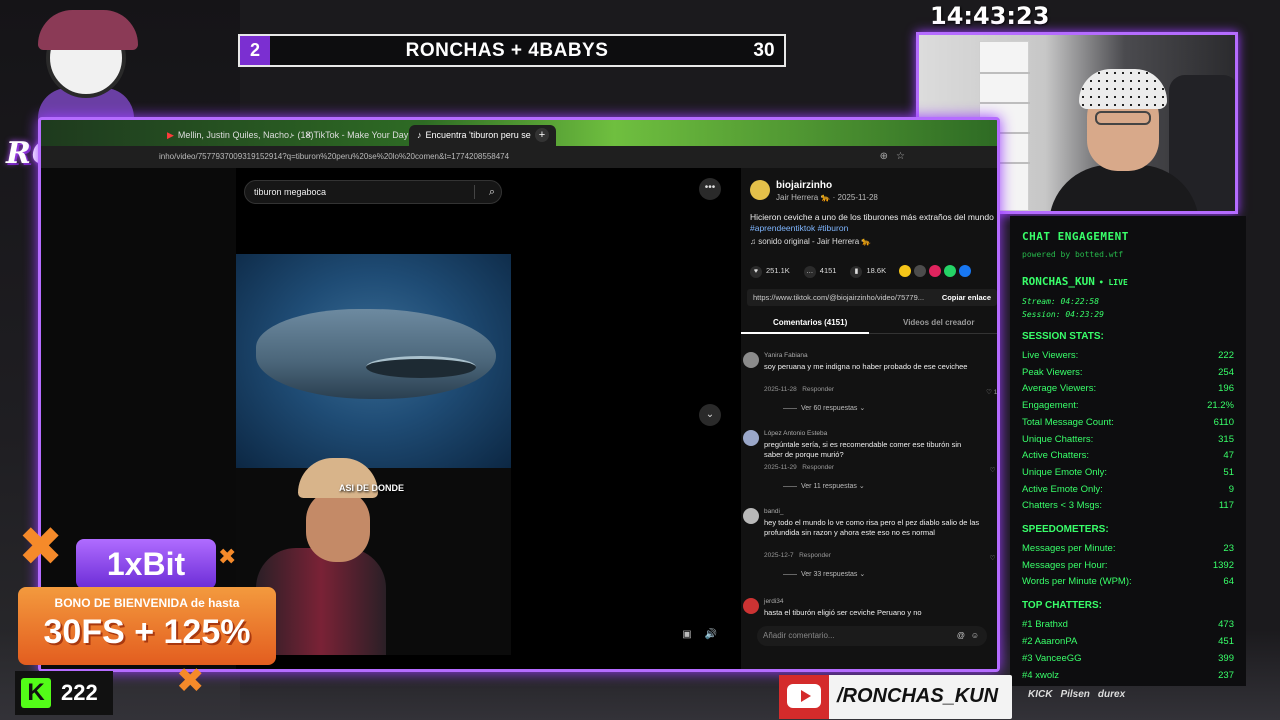  Describe the element at coordinates (795, 433) in the screenshot. I see `comment-user: López Antonio Esteba` at that location.